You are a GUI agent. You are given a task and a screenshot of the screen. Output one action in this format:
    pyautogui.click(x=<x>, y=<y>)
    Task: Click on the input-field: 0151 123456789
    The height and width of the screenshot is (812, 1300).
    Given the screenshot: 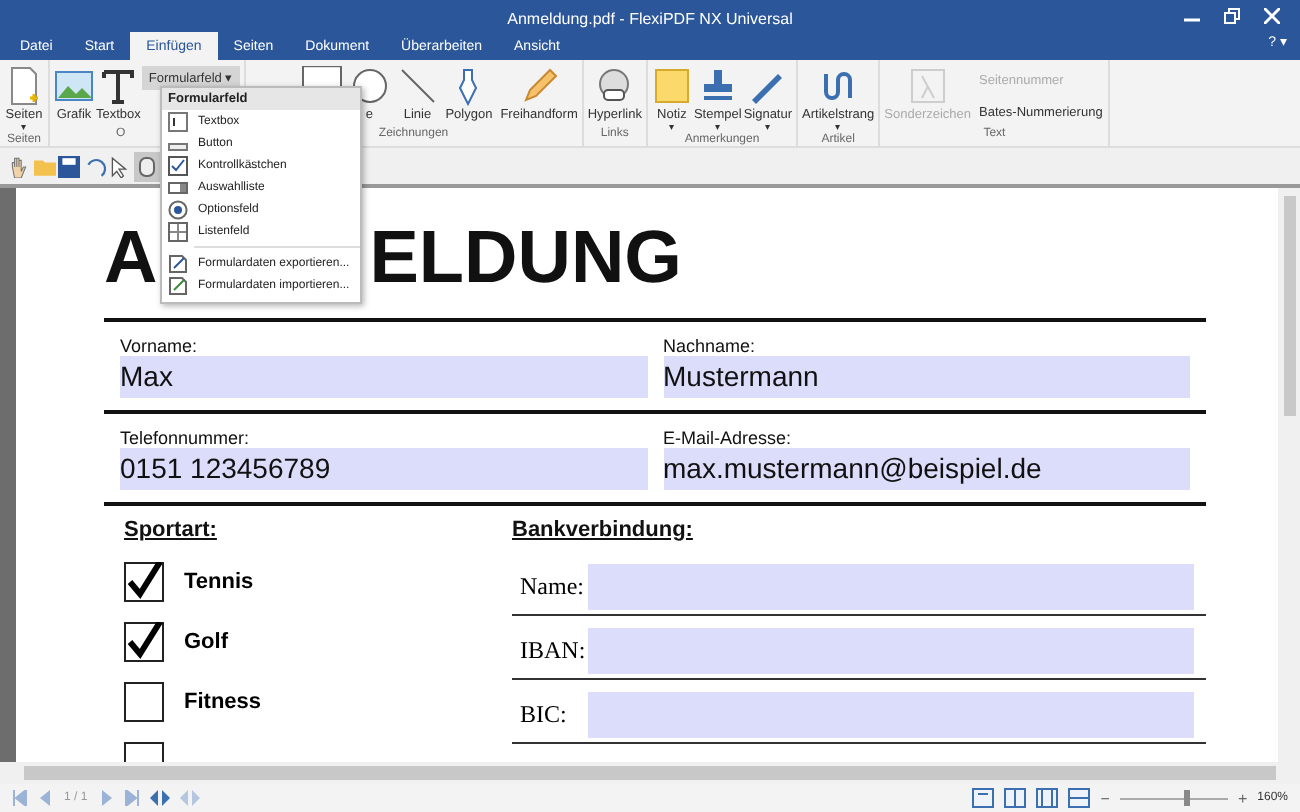 What is the action you would take?
    pyautogui.click(x=383, y=468)
    